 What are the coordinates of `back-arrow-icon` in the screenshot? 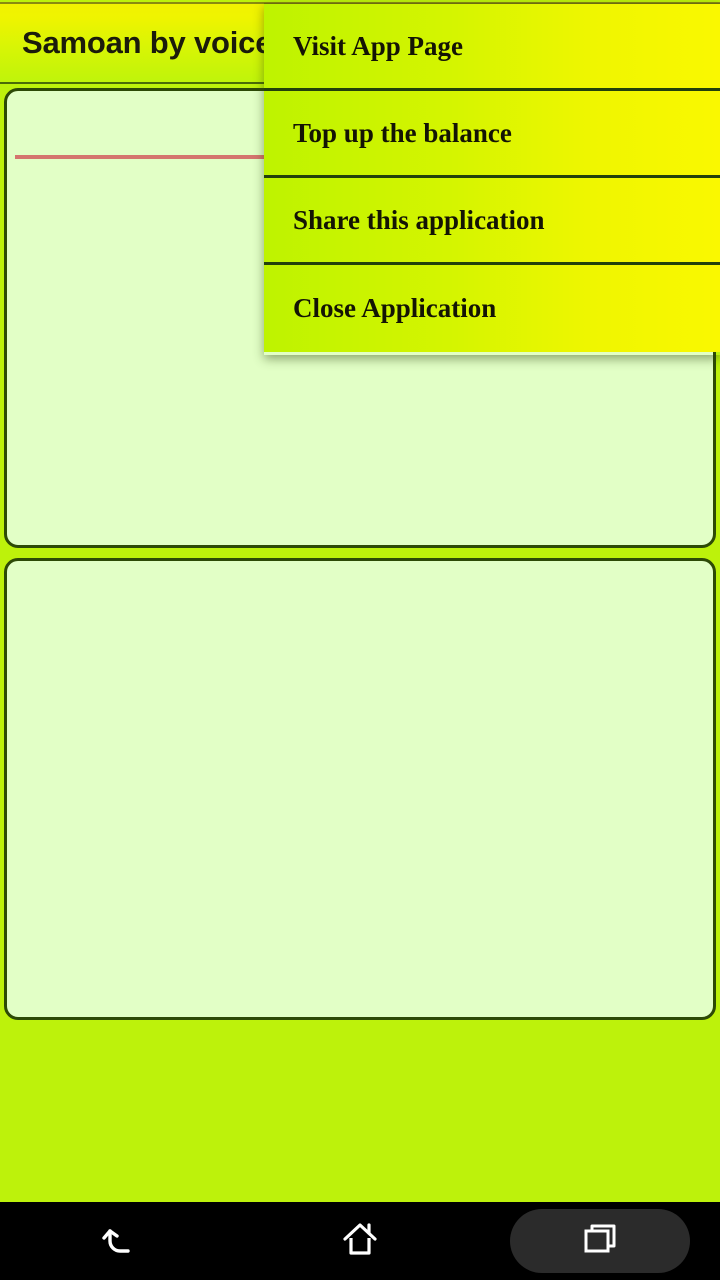 It's located at (120, 1241).